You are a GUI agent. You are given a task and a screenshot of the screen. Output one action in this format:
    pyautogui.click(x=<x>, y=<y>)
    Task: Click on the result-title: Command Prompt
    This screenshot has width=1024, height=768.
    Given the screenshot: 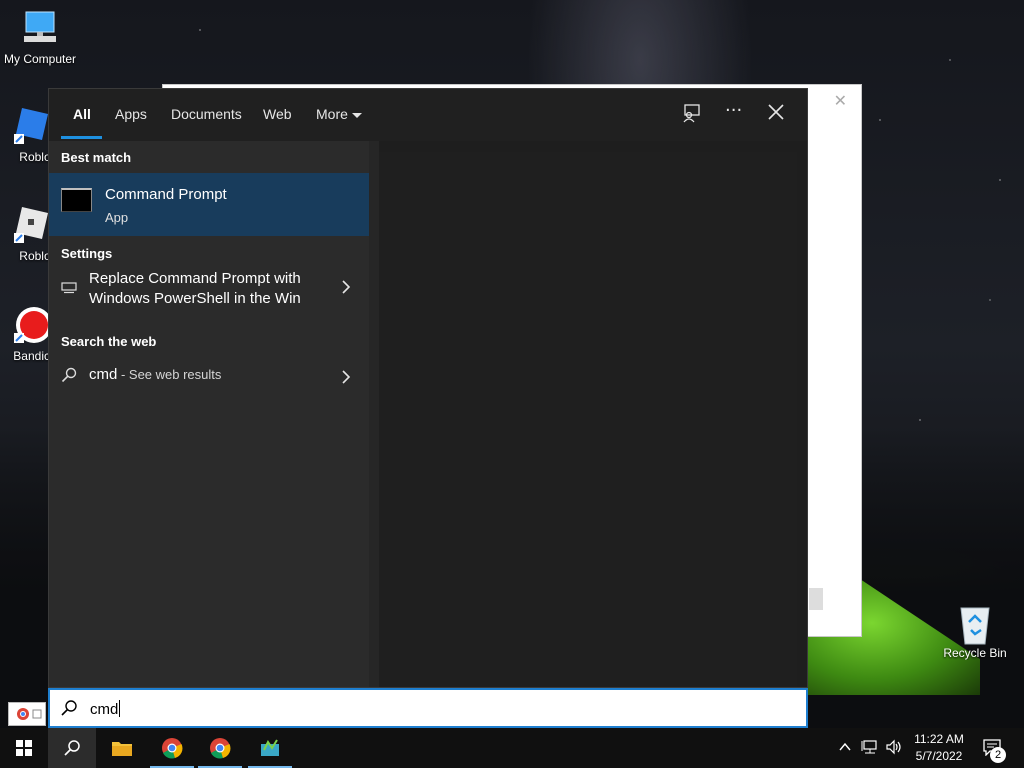 What is the action you would take?
    pyautogui.click(x=166, y=194)
    